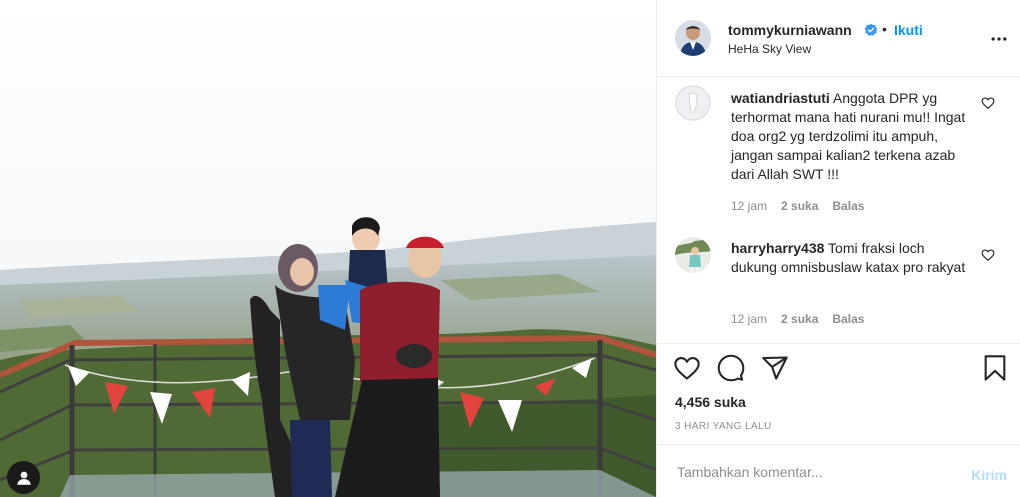 The width and height of the screenshot is (1020, 497). I want to click on verified-badge-icon, so click(871, 29).